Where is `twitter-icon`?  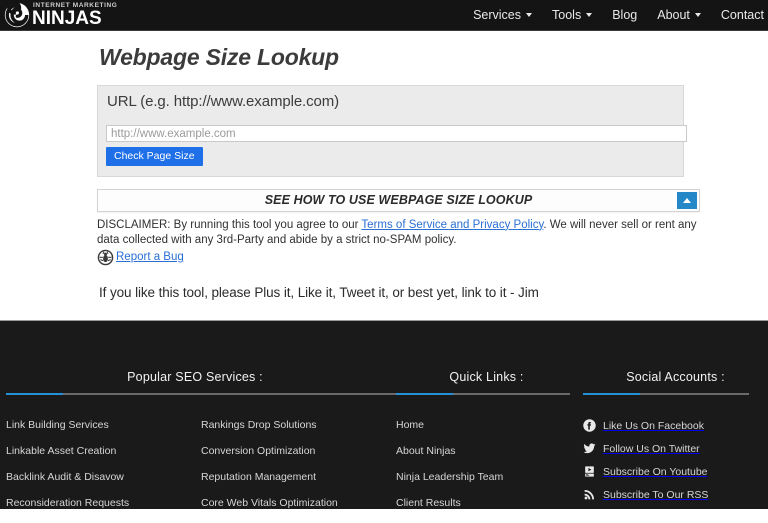
twitter-icon is located at coordinates (589, 448).